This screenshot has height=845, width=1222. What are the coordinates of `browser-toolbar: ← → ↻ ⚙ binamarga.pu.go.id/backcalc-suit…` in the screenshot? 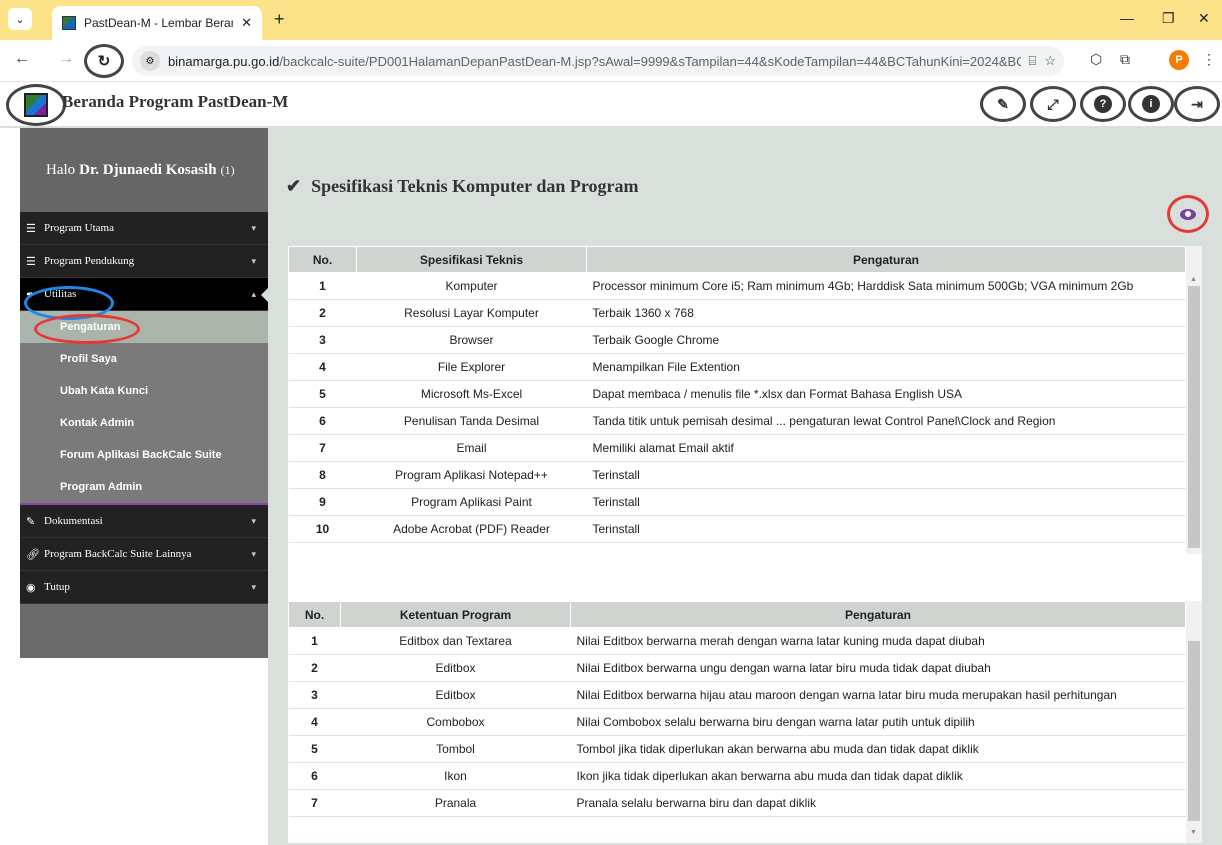 It's located at (611, 61).